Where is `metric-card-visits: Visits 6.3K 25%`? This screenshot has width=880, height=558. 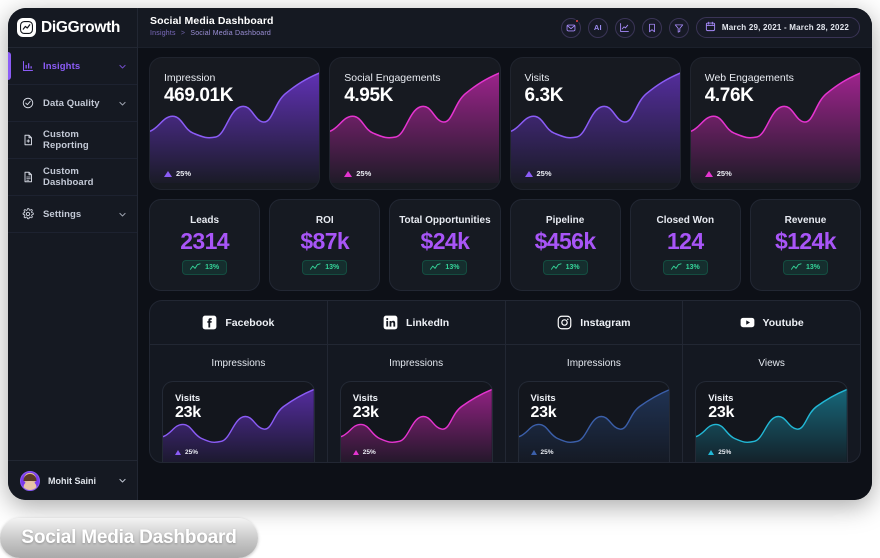
metric-card-visits: Visits 6.3K 25% is located at coordinates (595, 123).